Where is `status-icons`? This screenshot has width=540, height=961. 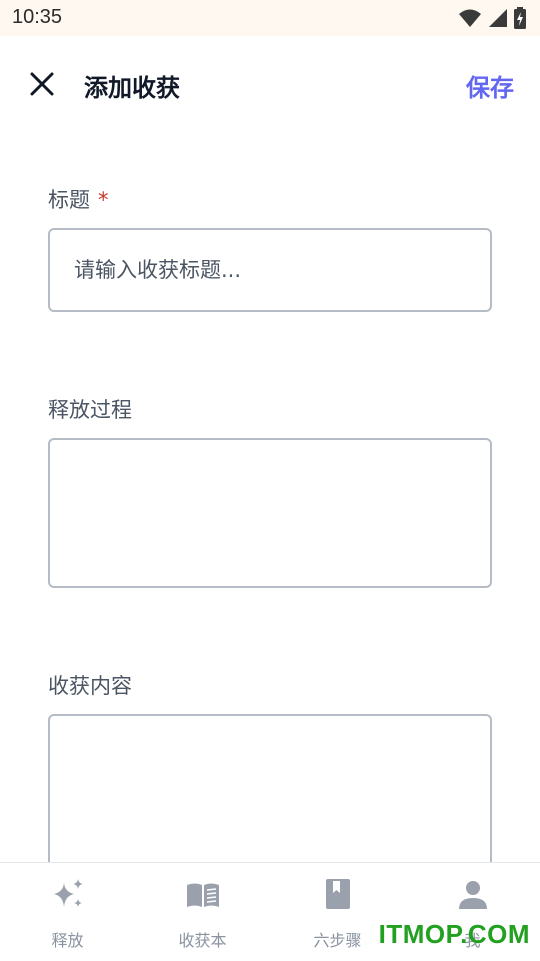 status-icons is located at coordinates (492, 18).